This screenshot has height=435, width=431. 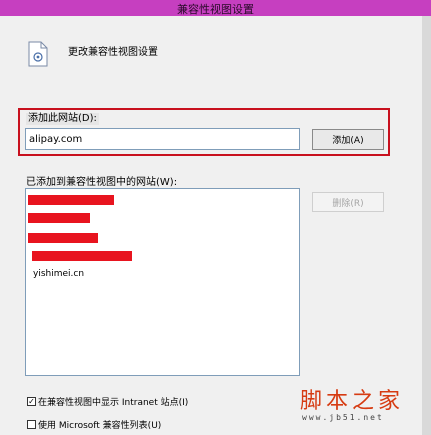 I want to click on add-site-input, so click(x=162, y=139).